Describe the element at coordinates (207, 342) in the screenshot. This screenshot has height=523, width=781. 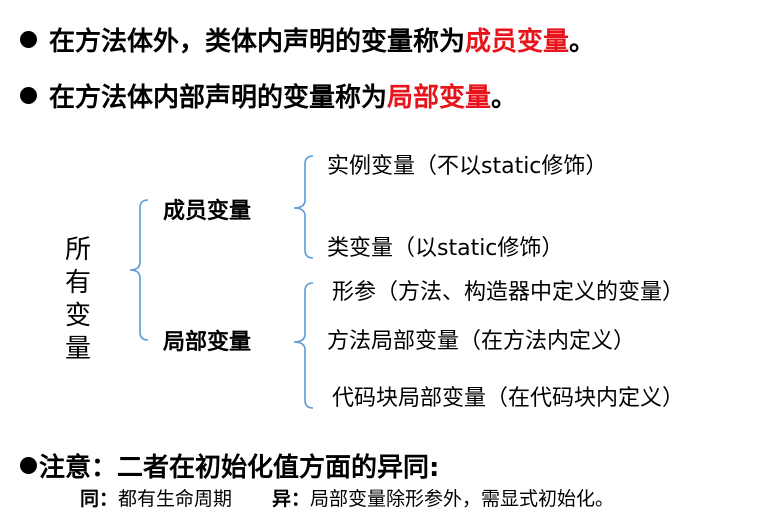
I see `category-local-variable: 局部变量` at that location.